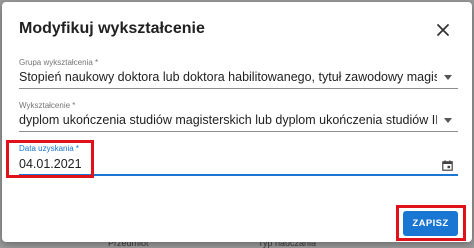  Describe the element at coordinates (50, 159) in the screenshot. I see `highlight-frame-date` at that location.